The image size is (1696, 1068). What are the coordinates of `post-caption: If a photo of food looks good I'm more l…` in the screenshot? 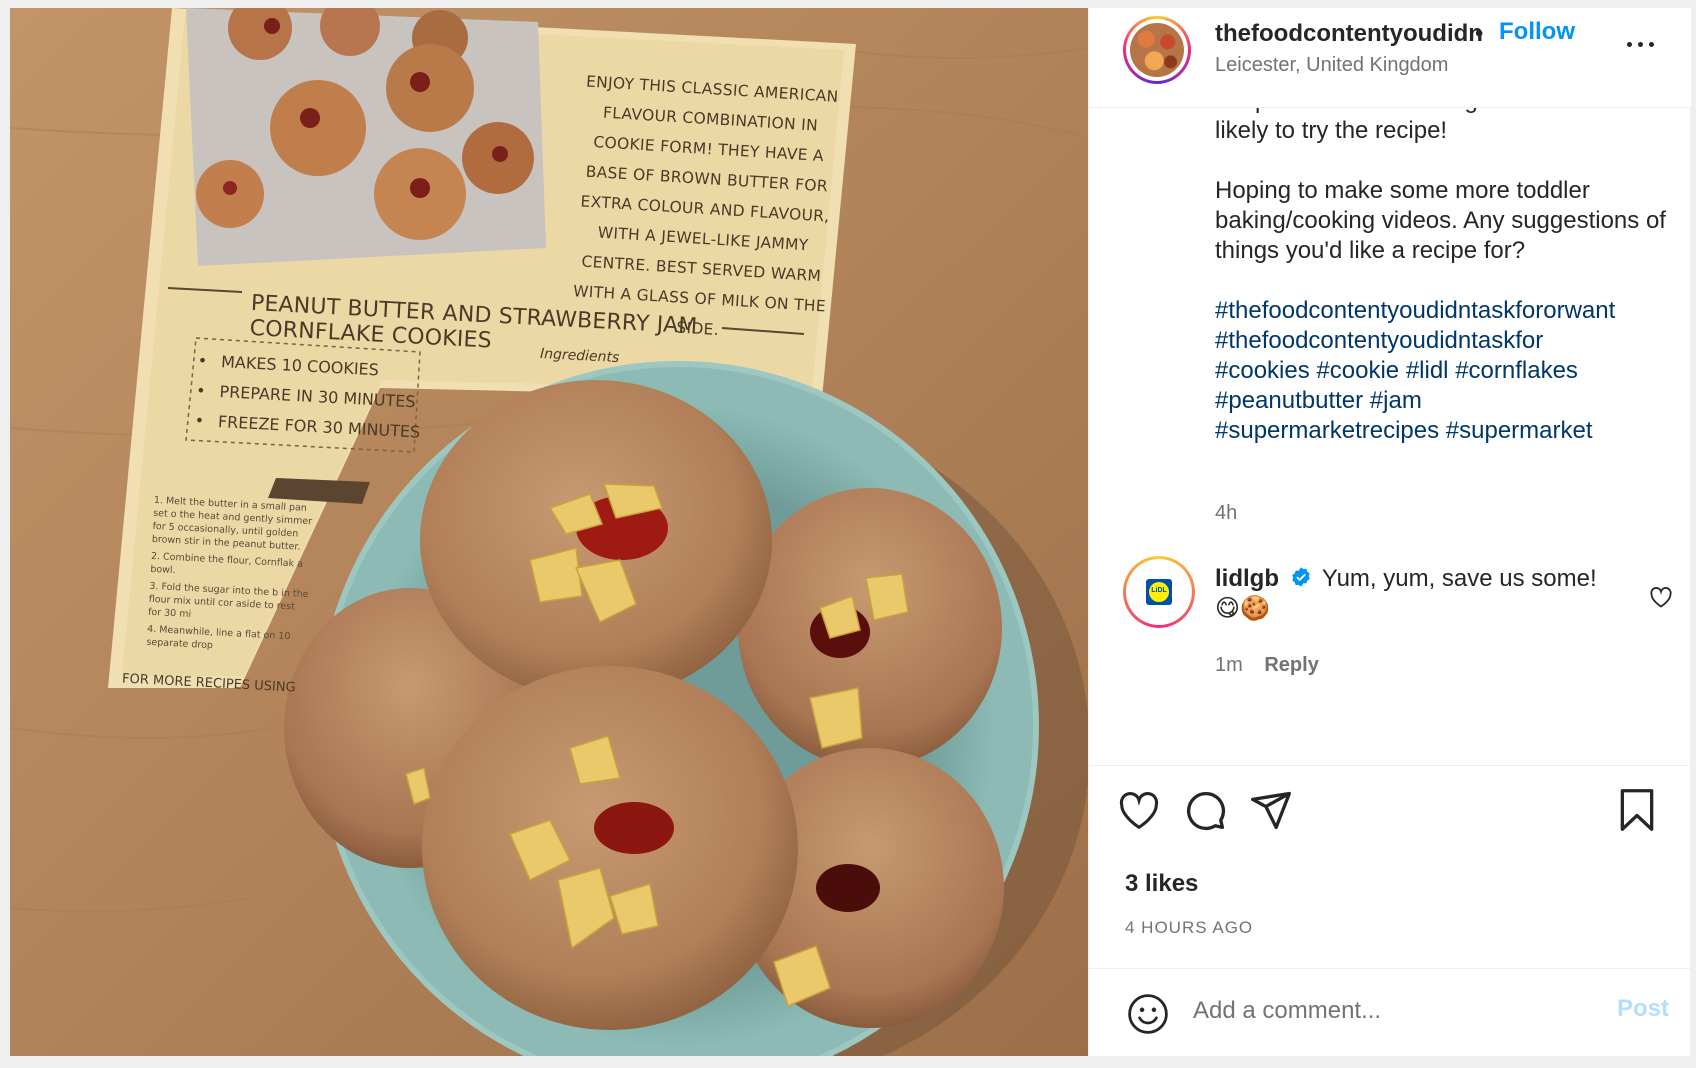 It's located at (1445, 277).